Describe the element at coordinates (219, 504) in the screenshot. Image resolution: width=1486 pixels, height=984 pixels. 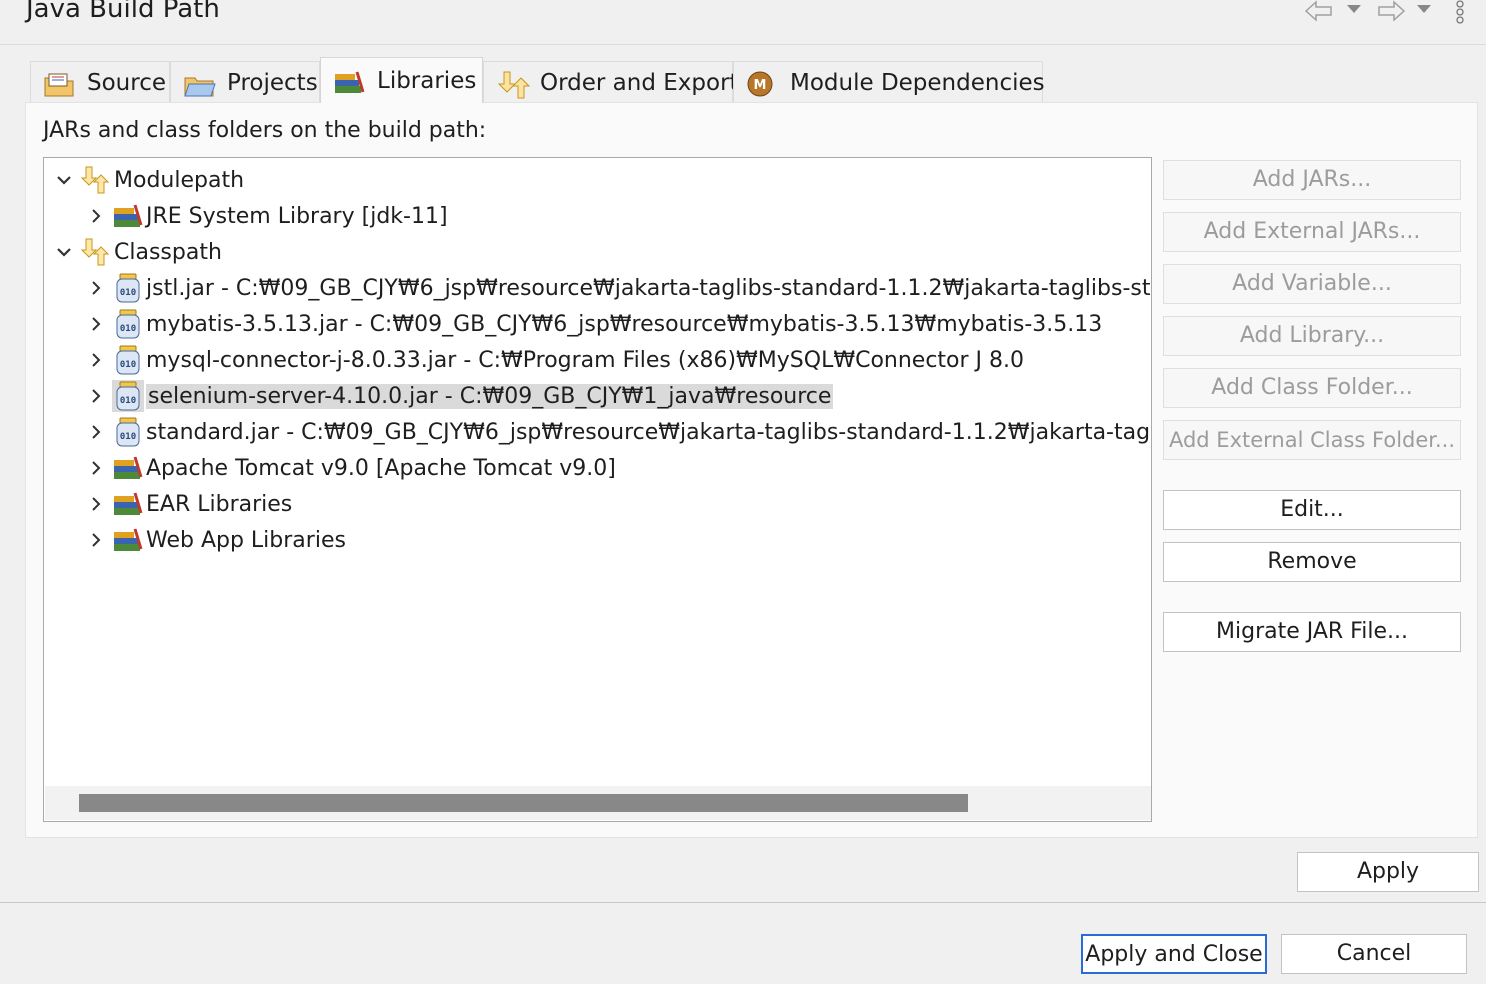
I see `tree-label: EAR Libraries` at that location.